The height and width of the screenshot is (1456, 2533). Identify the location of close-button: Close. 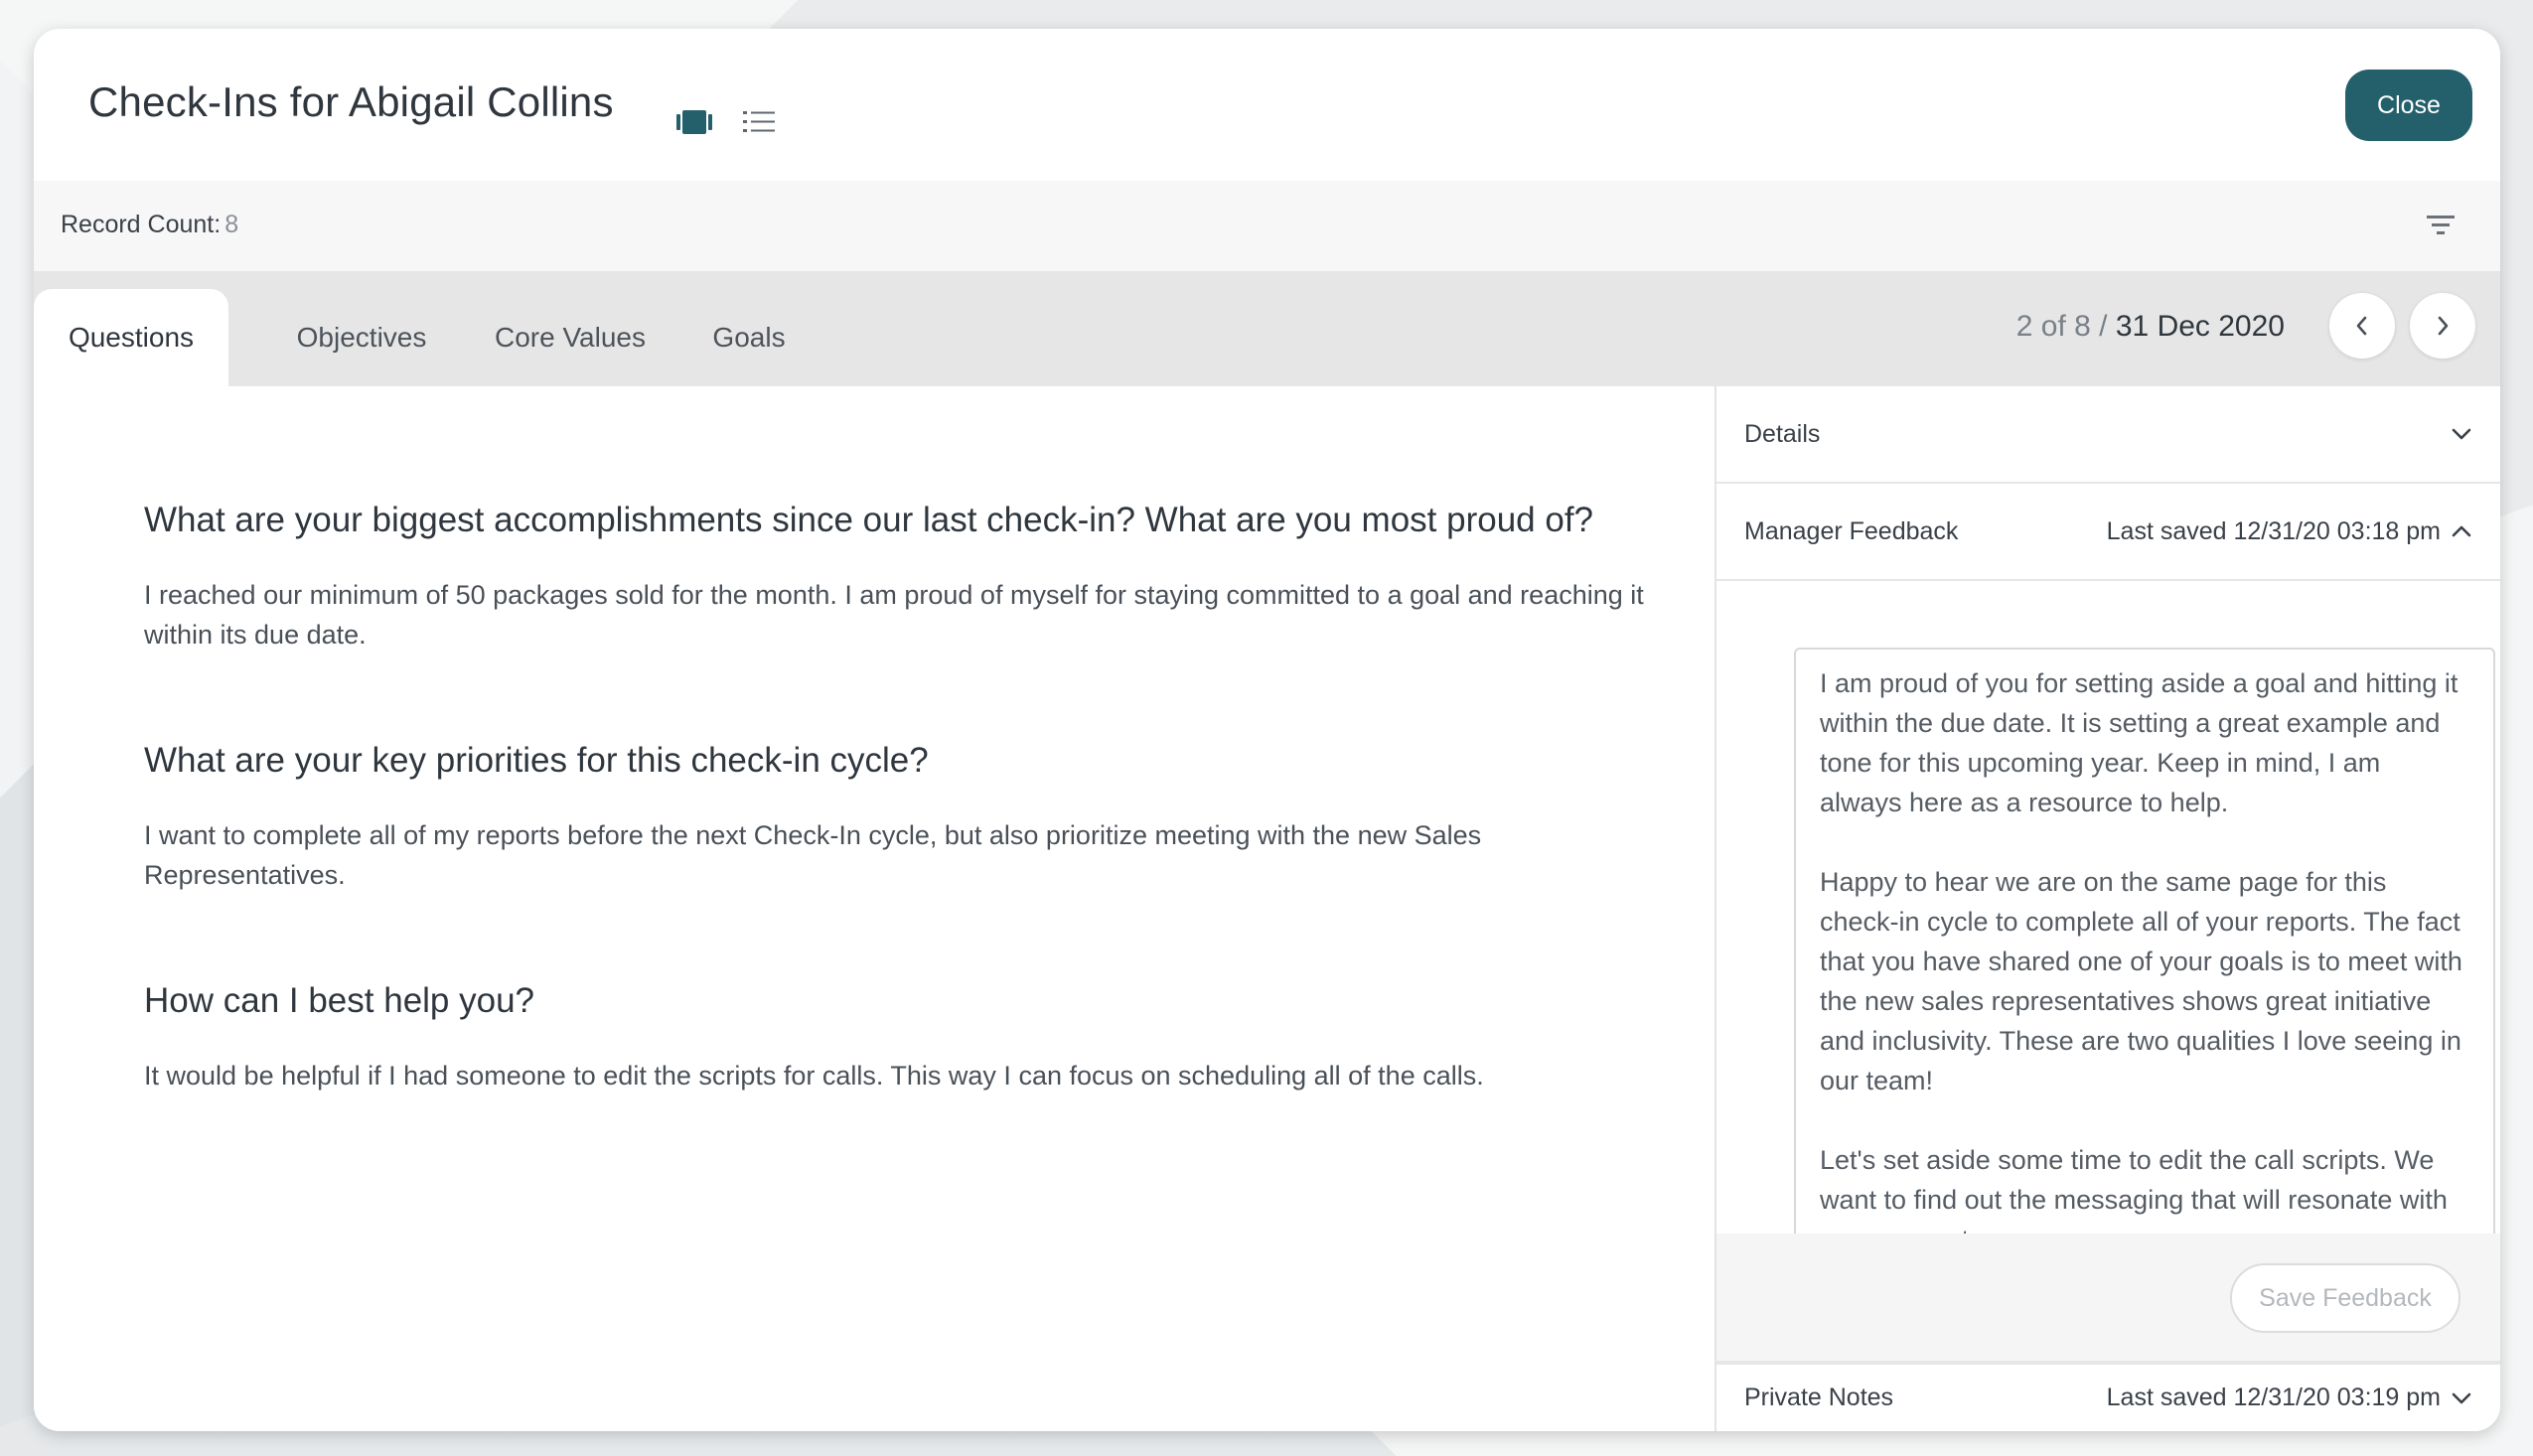
(2409, 105).